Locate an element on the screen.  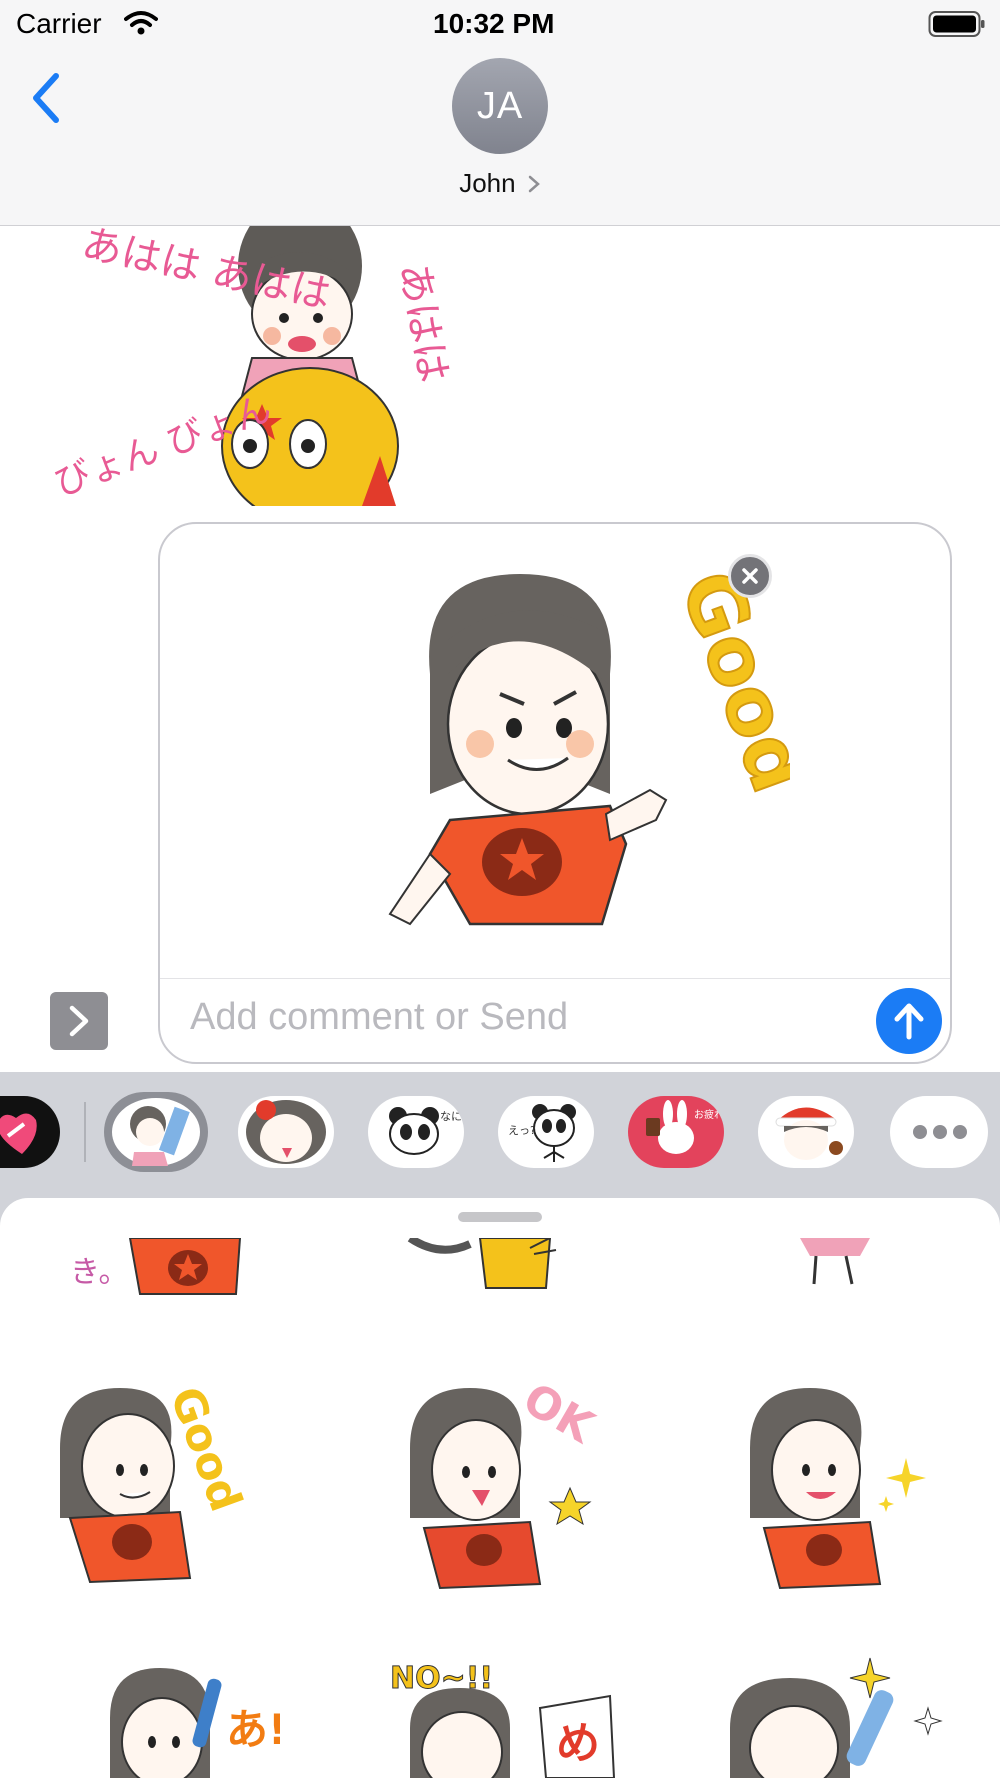
avatar: JA is located at coordinates (500, 106).